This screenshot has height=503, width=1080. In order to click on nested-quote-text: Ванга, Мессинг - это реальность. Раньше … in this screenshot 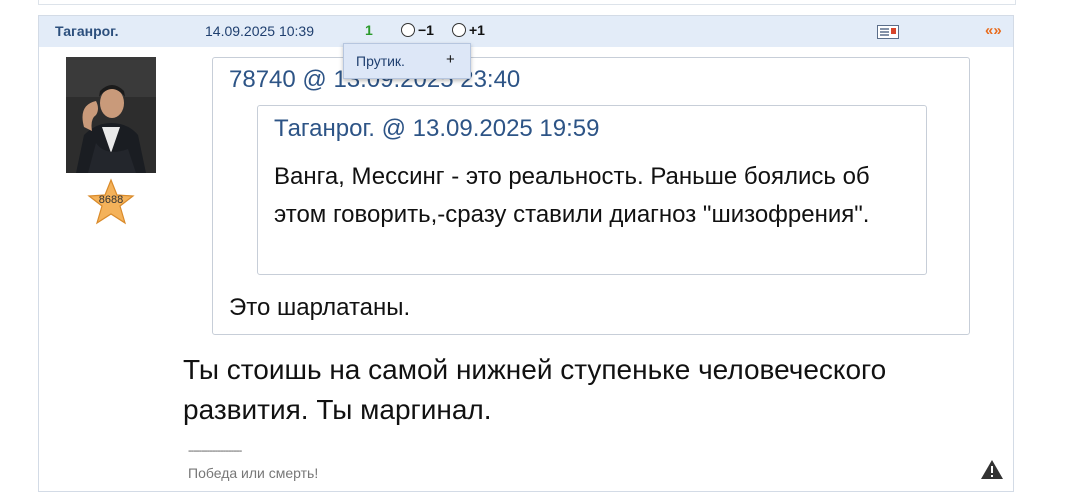, I will do `click(572, 195)`.